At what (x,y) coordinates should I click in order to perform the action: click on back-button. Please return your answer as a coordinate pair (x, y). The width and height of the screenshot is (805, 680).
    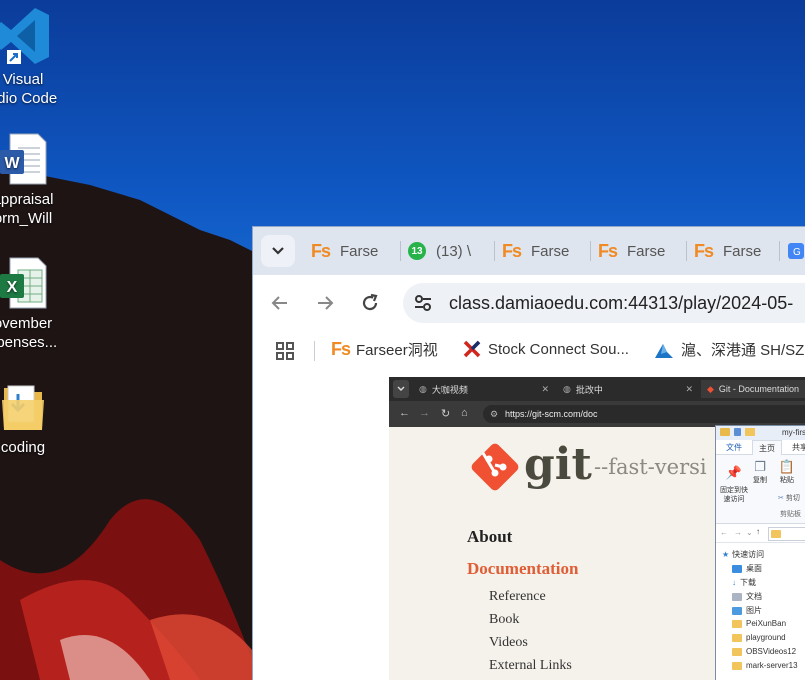
    Looking at the image, I should click on (280, 303).